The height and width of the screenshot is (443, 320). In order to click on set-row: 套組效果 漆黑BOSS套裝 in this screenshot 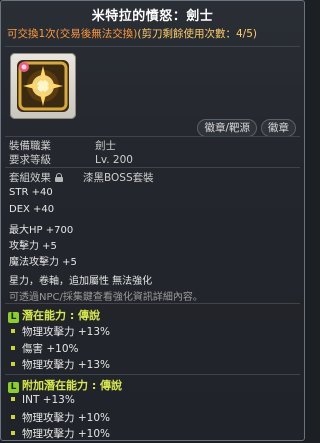, I will do `click(81, 177)`.